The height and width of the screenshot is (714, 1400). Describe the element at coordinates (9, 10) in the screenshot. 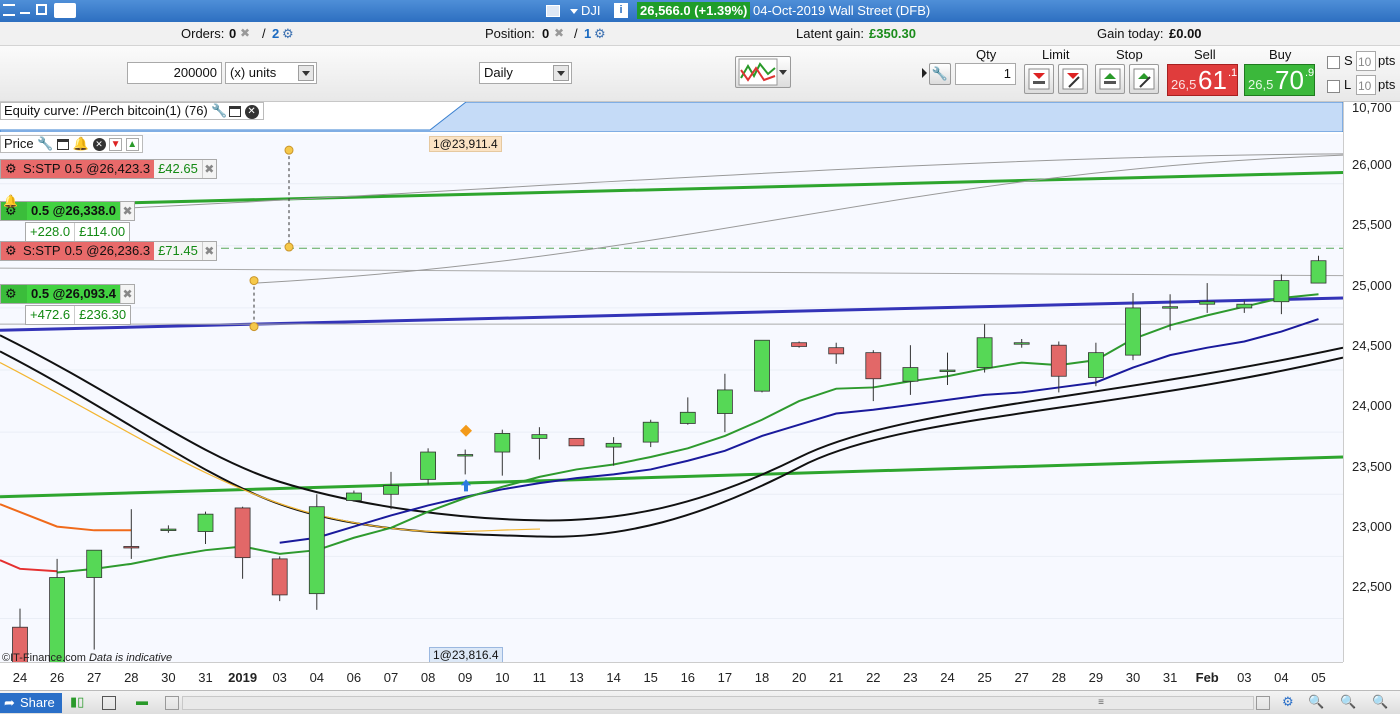

I see `menu-icon` at that location.